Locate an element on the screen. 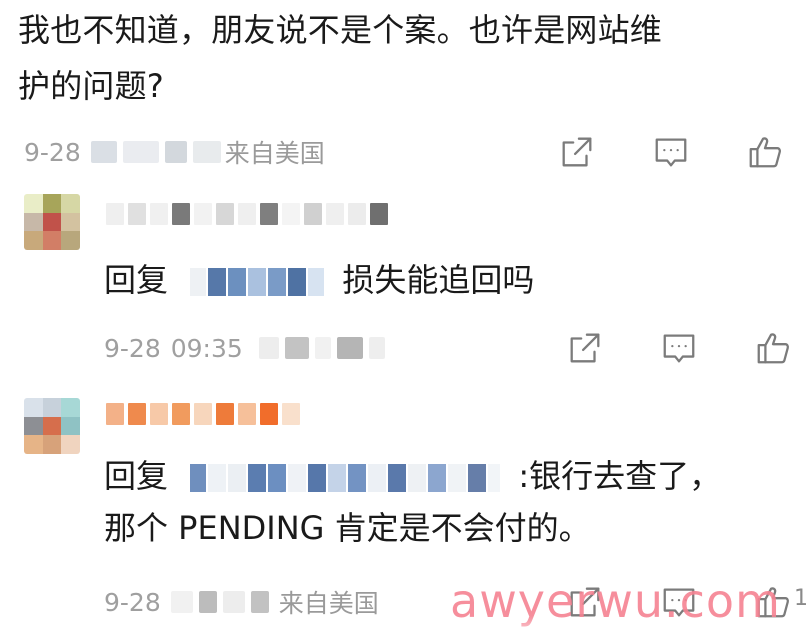  top-comment-line-1: 我也不知道，朋友说不是个案。也许是网站维 is located at coordinates (340, 30).